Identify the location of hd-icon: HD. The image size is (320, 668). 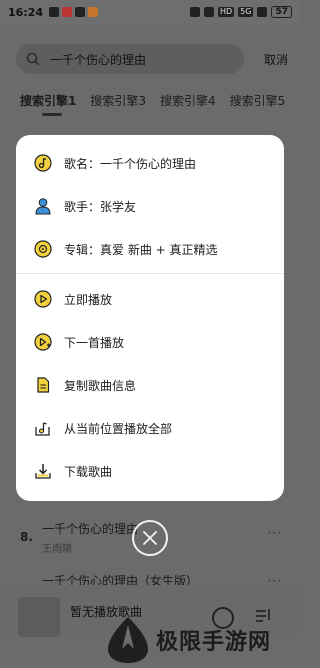
(226, 12).